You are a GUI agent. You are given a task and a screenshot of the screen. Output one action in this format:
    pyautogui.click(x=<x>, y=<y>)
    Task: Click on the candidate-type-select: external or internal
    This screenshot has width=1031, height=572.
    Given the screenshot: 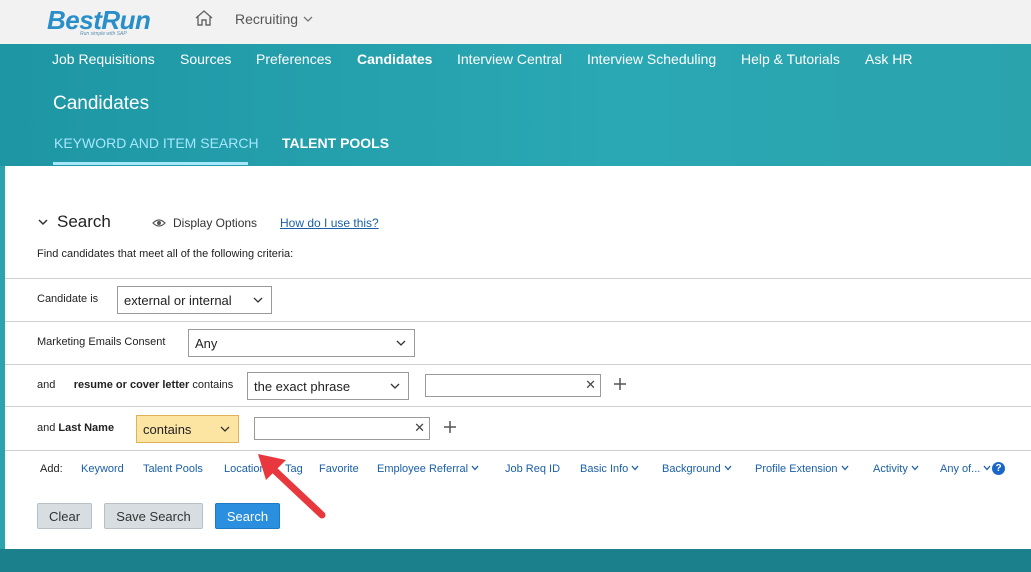 What is the action you would take?
    pyautogui.click(x=194, y=300)
    